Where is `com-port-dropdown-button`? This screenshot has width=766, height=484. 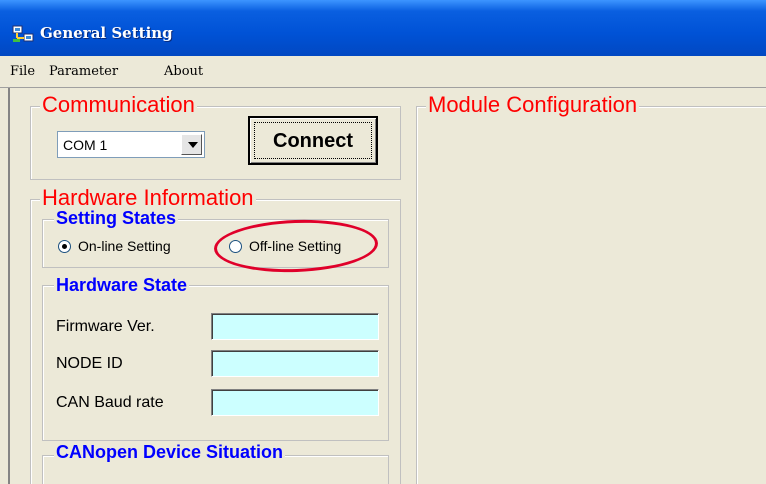 com-port-dropdown-button is located at coordinates (191, 144).